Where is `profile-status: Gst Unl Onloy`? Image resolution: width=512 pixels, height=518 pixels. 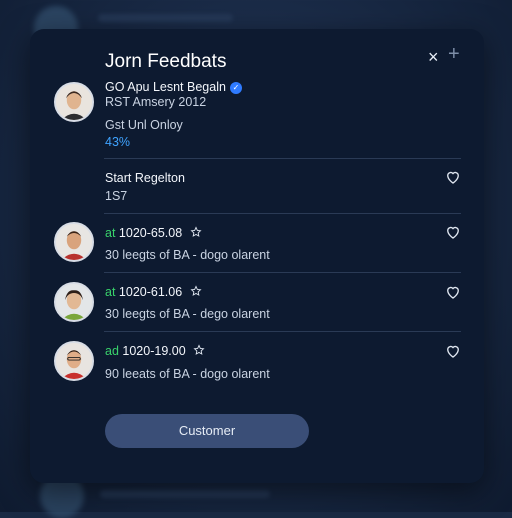 profile-status: Gst Unl Onloy is located at coordinates (144, 125).